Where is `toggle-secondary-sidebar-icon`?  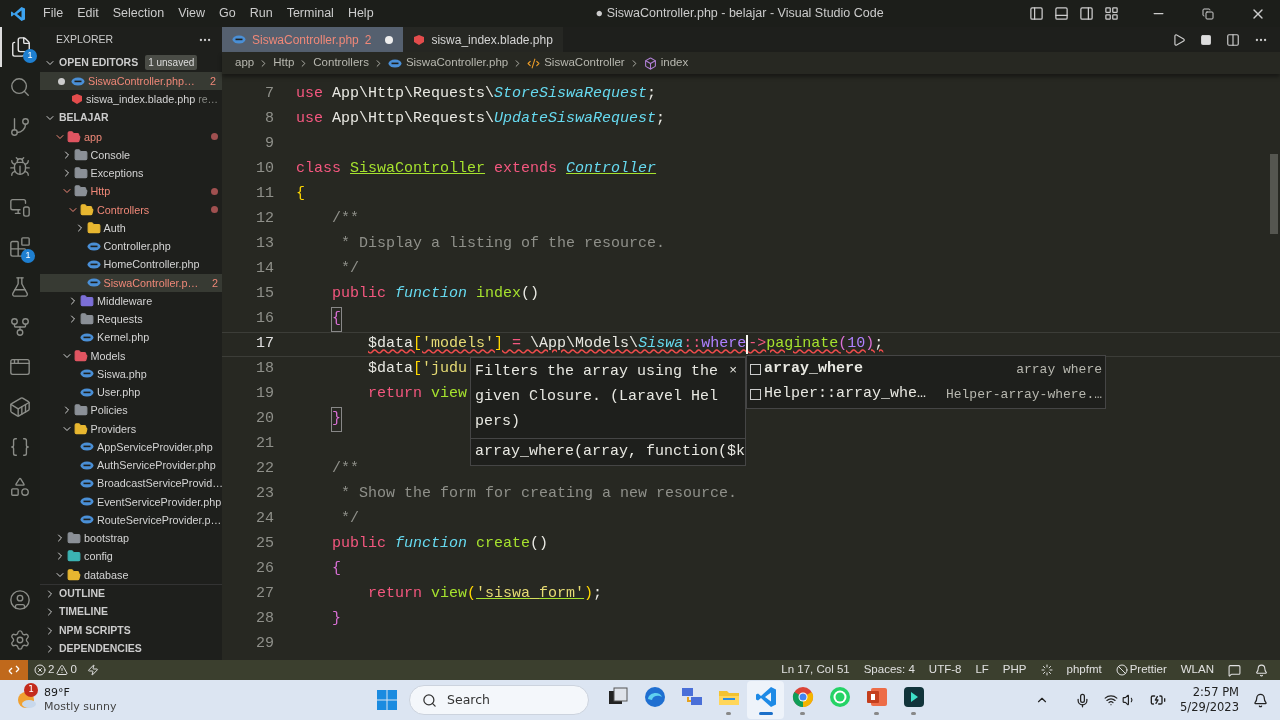
toggle-secondary-sidebar-icon is located at coordinates (1086, 13).